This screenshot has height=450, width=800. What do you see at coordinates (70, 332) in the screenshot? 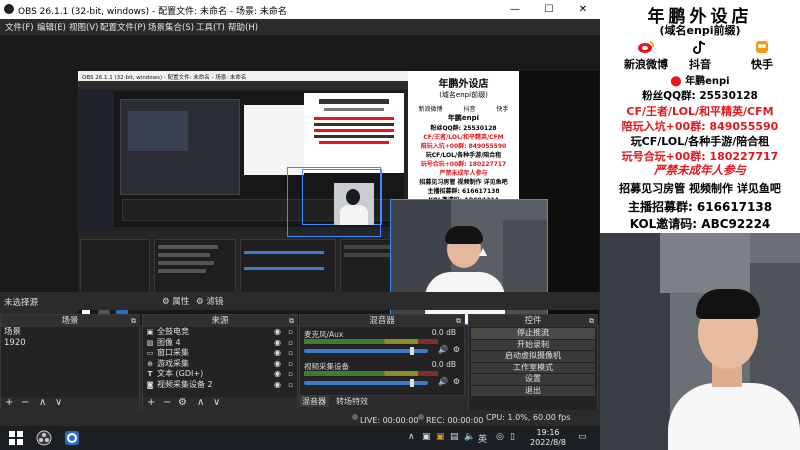
I see `scene-item: 场景` at bounding box center [70, 332].